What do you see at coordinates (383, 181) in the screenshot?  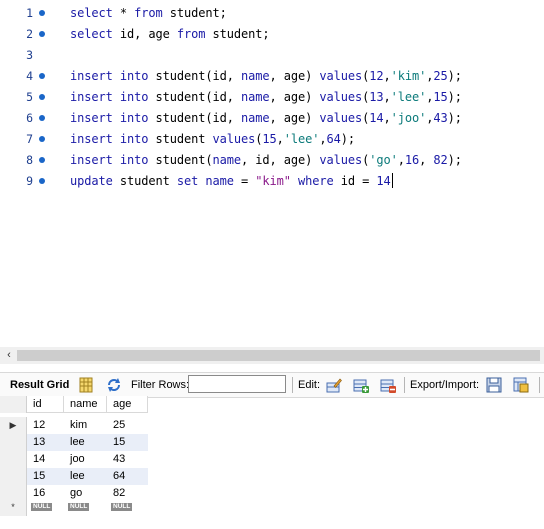 I see `sql-token: 14` at bounding box center [383, 181].